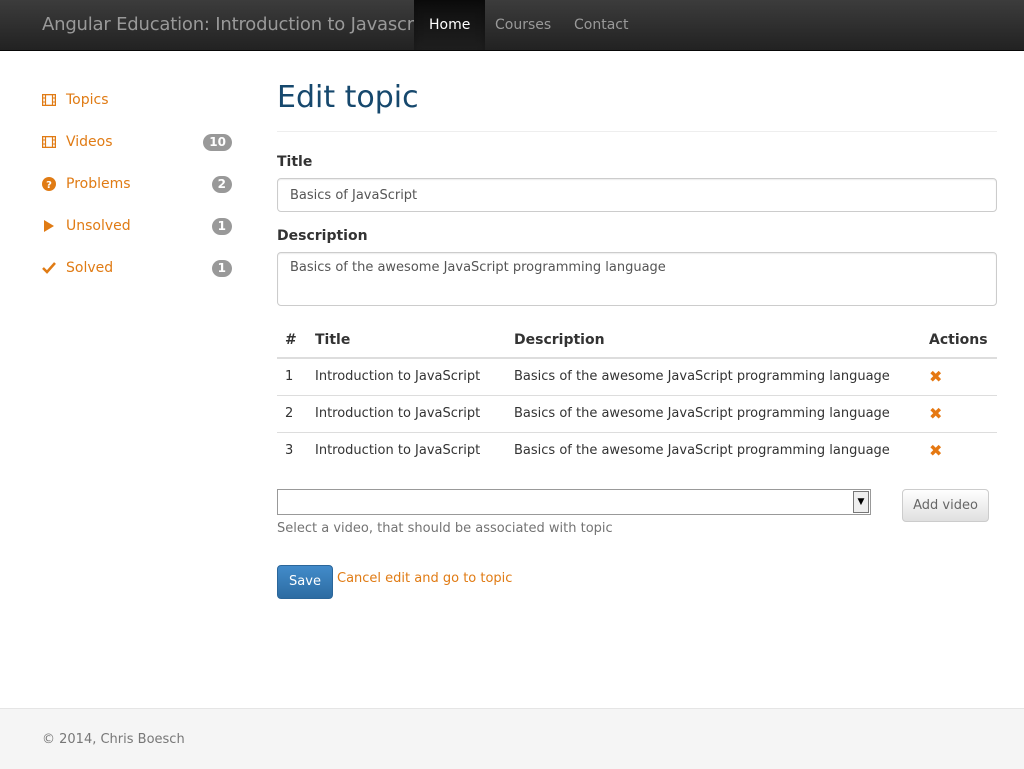 This screenshot has width=1024, height=769. I want to click on sidebar-item-solved: Solved 1, so click(137, 268).